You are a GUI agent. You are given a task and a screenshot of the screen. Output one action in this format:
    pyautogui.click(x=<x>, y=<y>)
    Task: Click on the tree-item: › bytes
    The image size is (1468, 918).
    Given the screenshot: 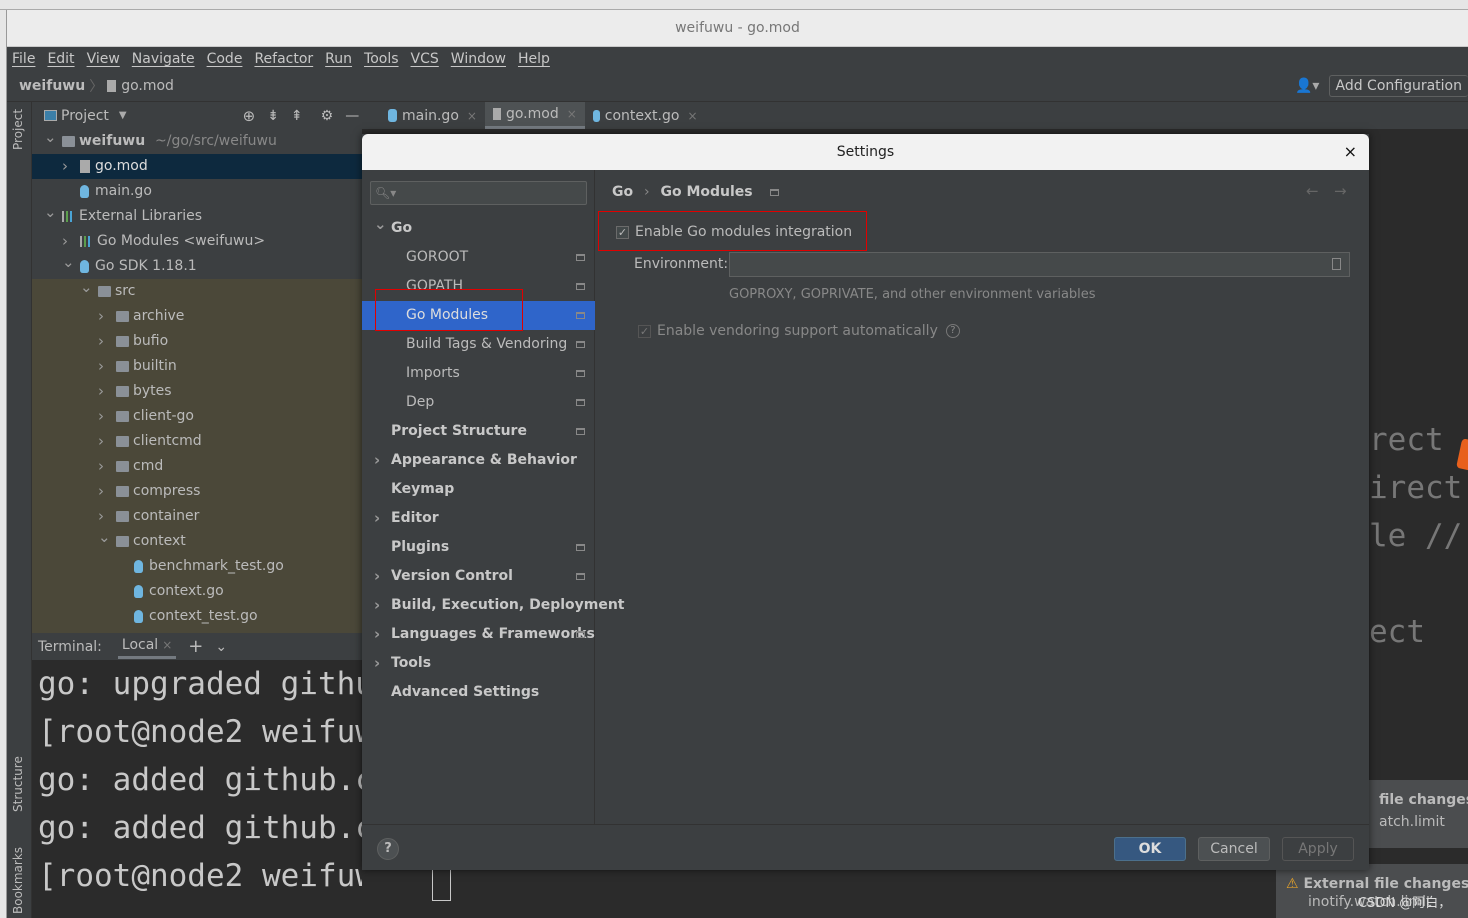 What is the action you would take?
    pyautogui.click(x=197, y=391)
    